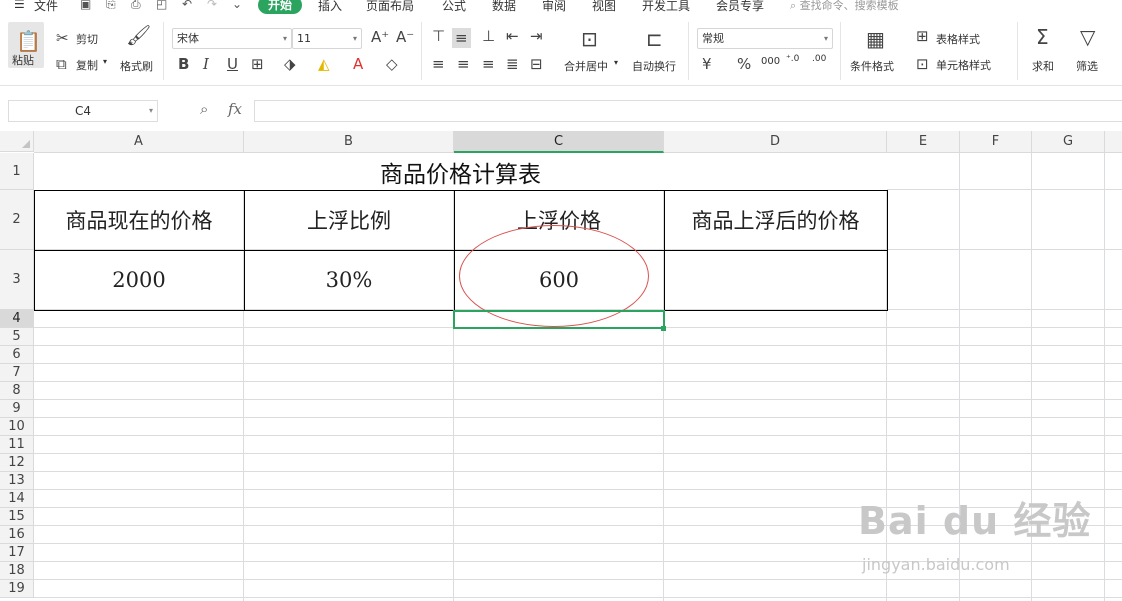 The width and height of the screenshot is (1122, 601). I want to click on row-header-3: 3, so click(17, 280).